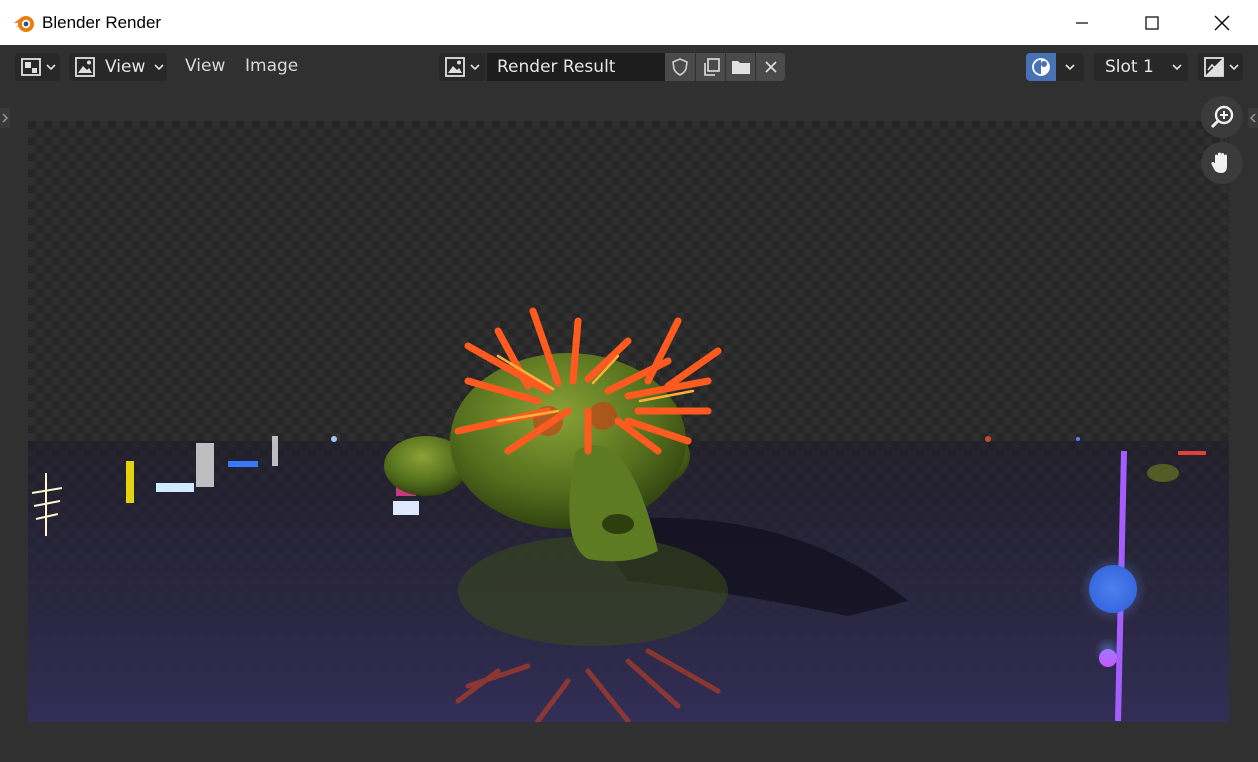 The height and width of the screenshot is (762, 1258). I want to click on zoom-button, so click(1222, 117).